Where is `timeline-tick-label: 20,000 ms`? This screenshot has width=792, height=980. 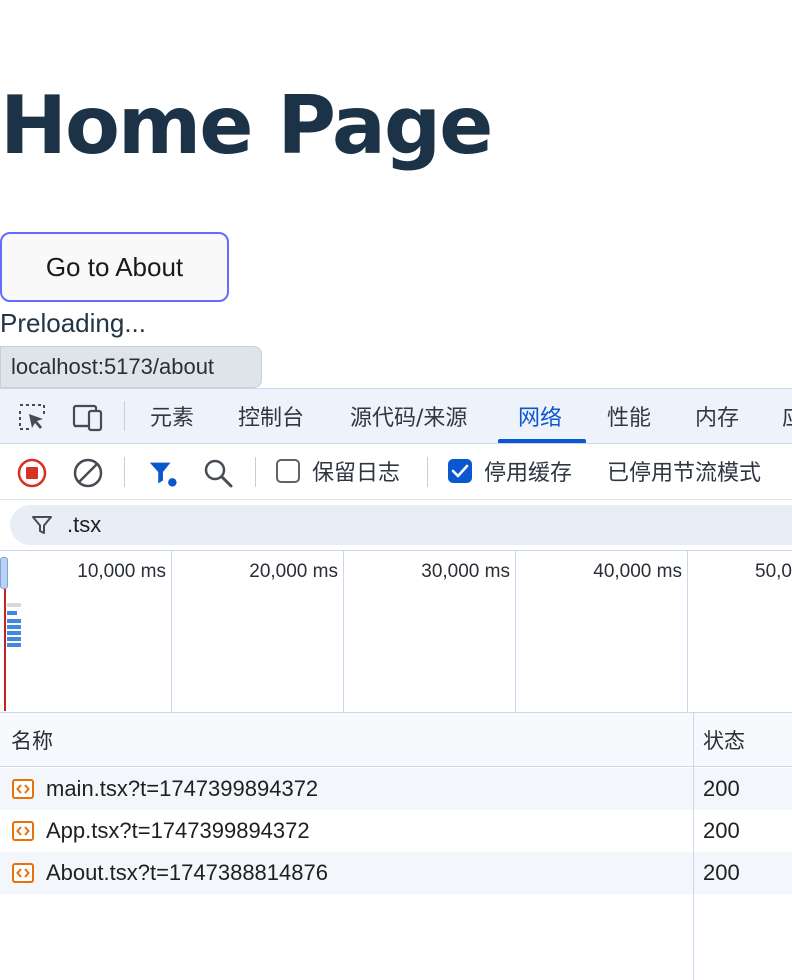 timeline-tick-label: 20,000 ms is located at coordinates (293, 571).